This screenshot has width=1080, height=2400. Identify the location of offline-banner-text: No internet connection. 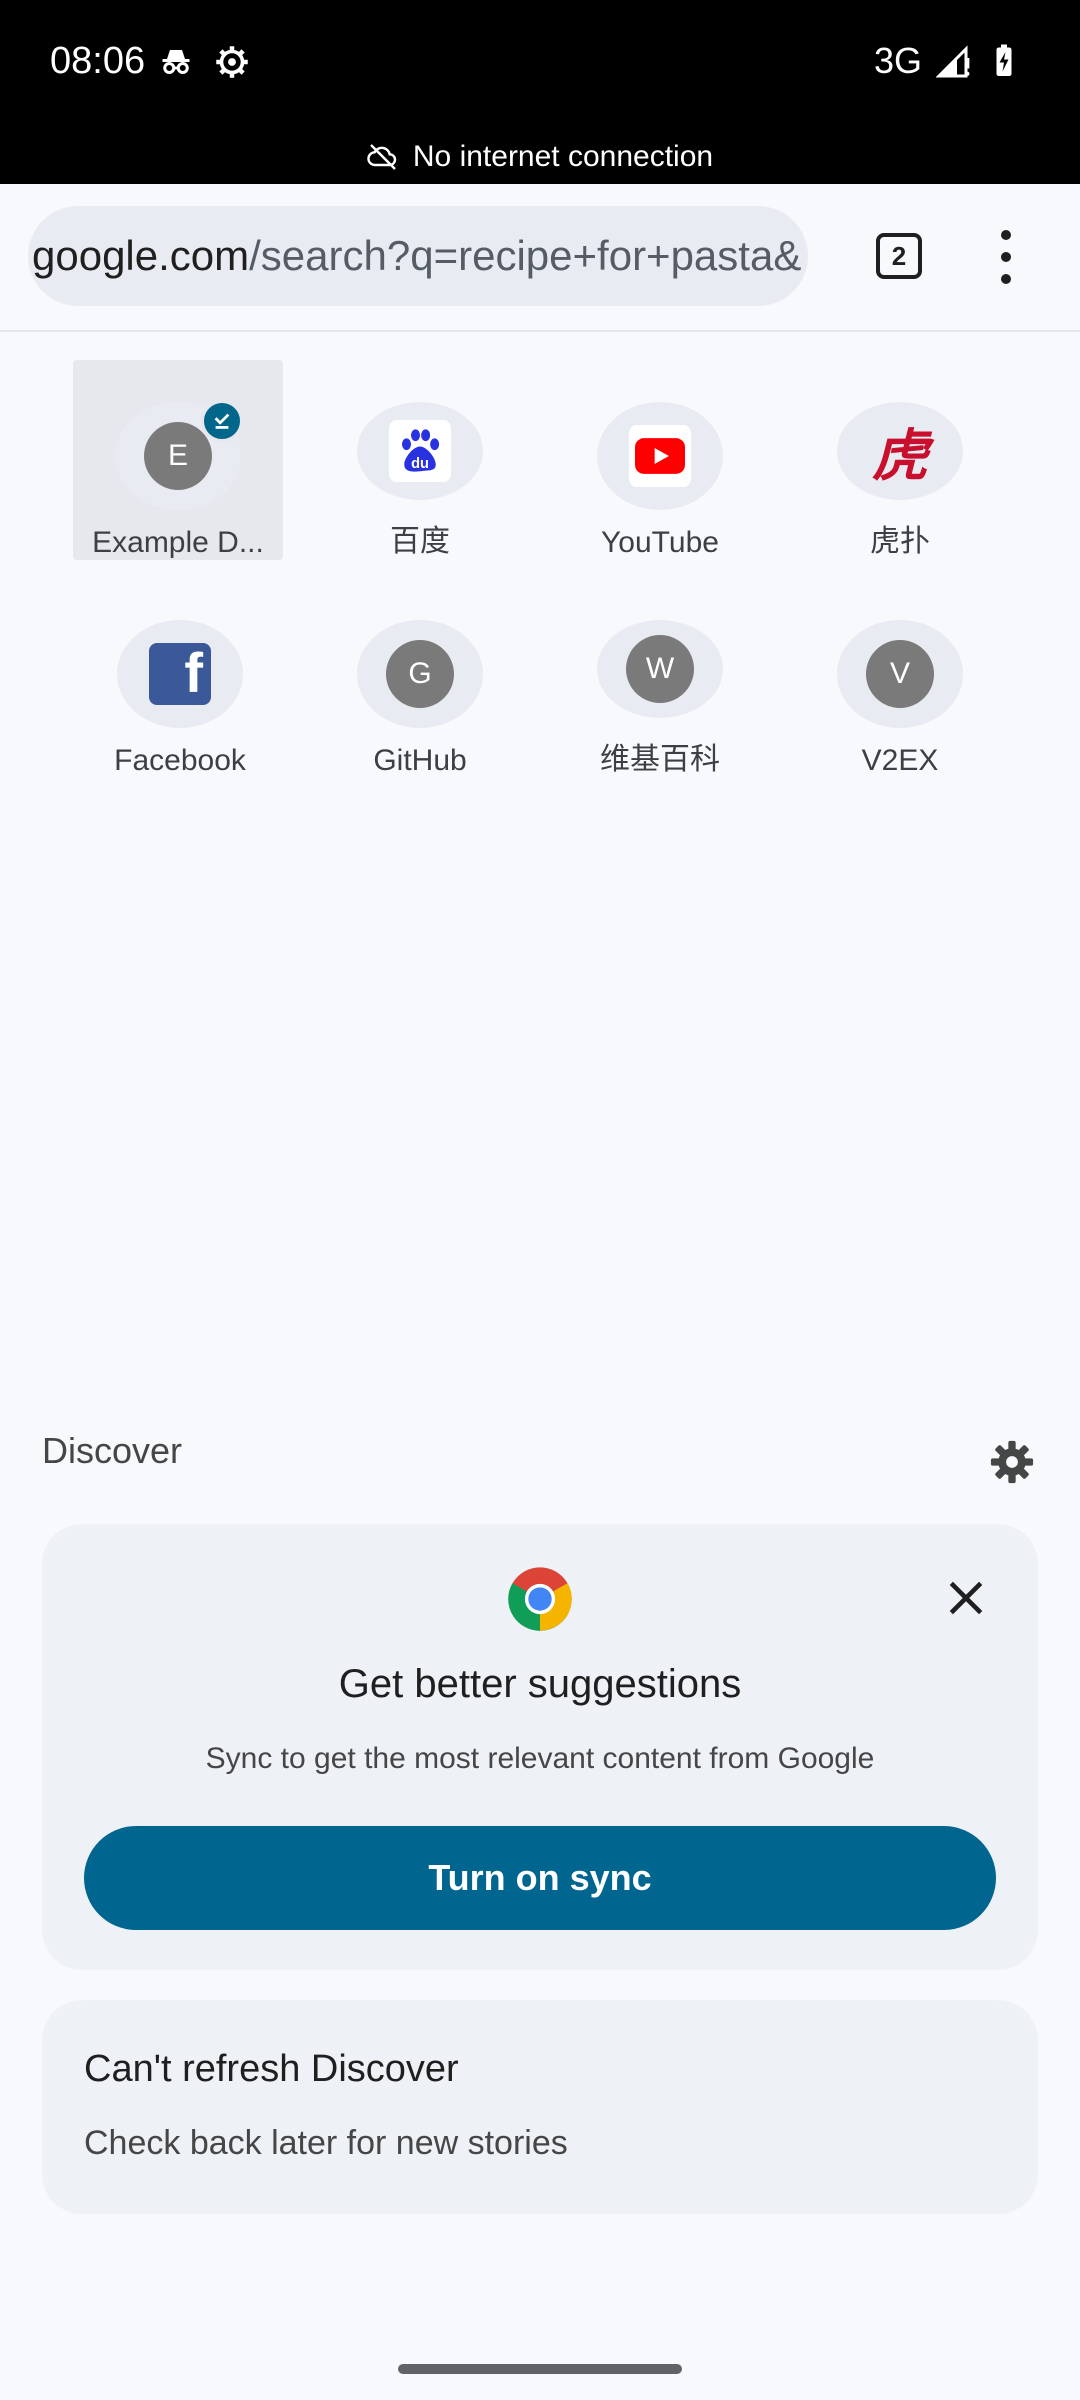
(563, 156).